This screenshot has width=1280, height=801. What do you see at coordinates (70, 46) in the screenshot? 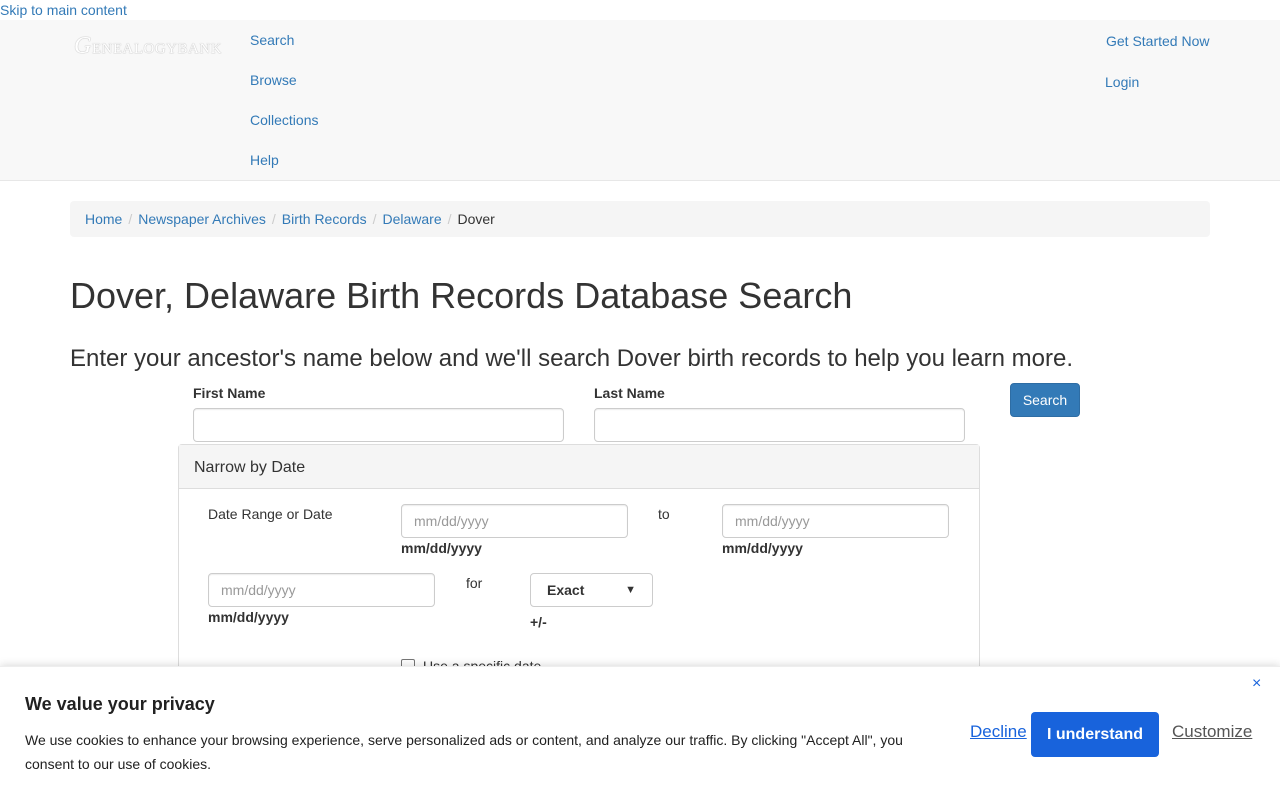
I see `leaf-icon` at bounding box center [70, 46].